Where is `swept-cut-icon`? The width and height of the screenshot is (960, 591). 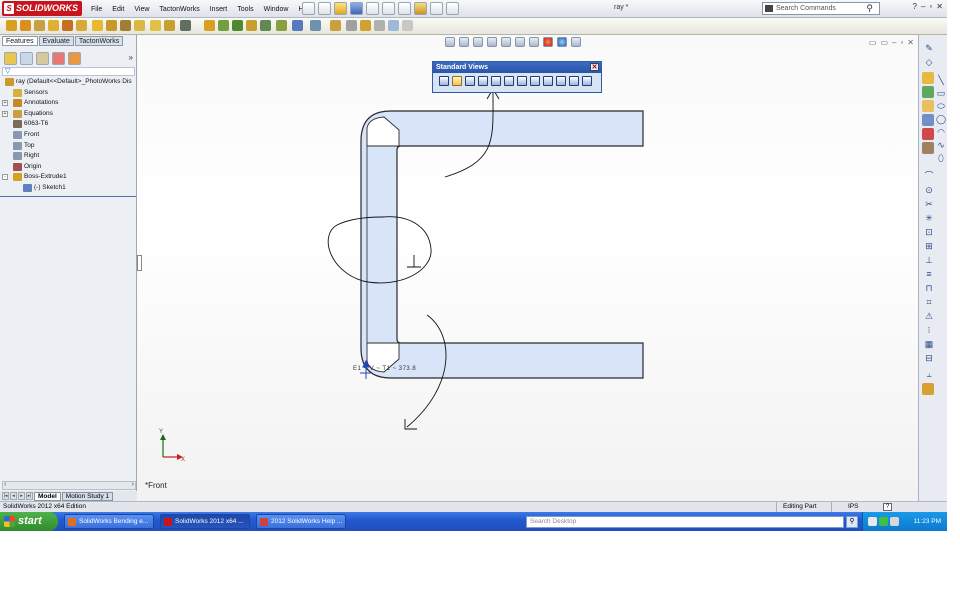
swept-cut-icon is located at coordinates (125, 25).